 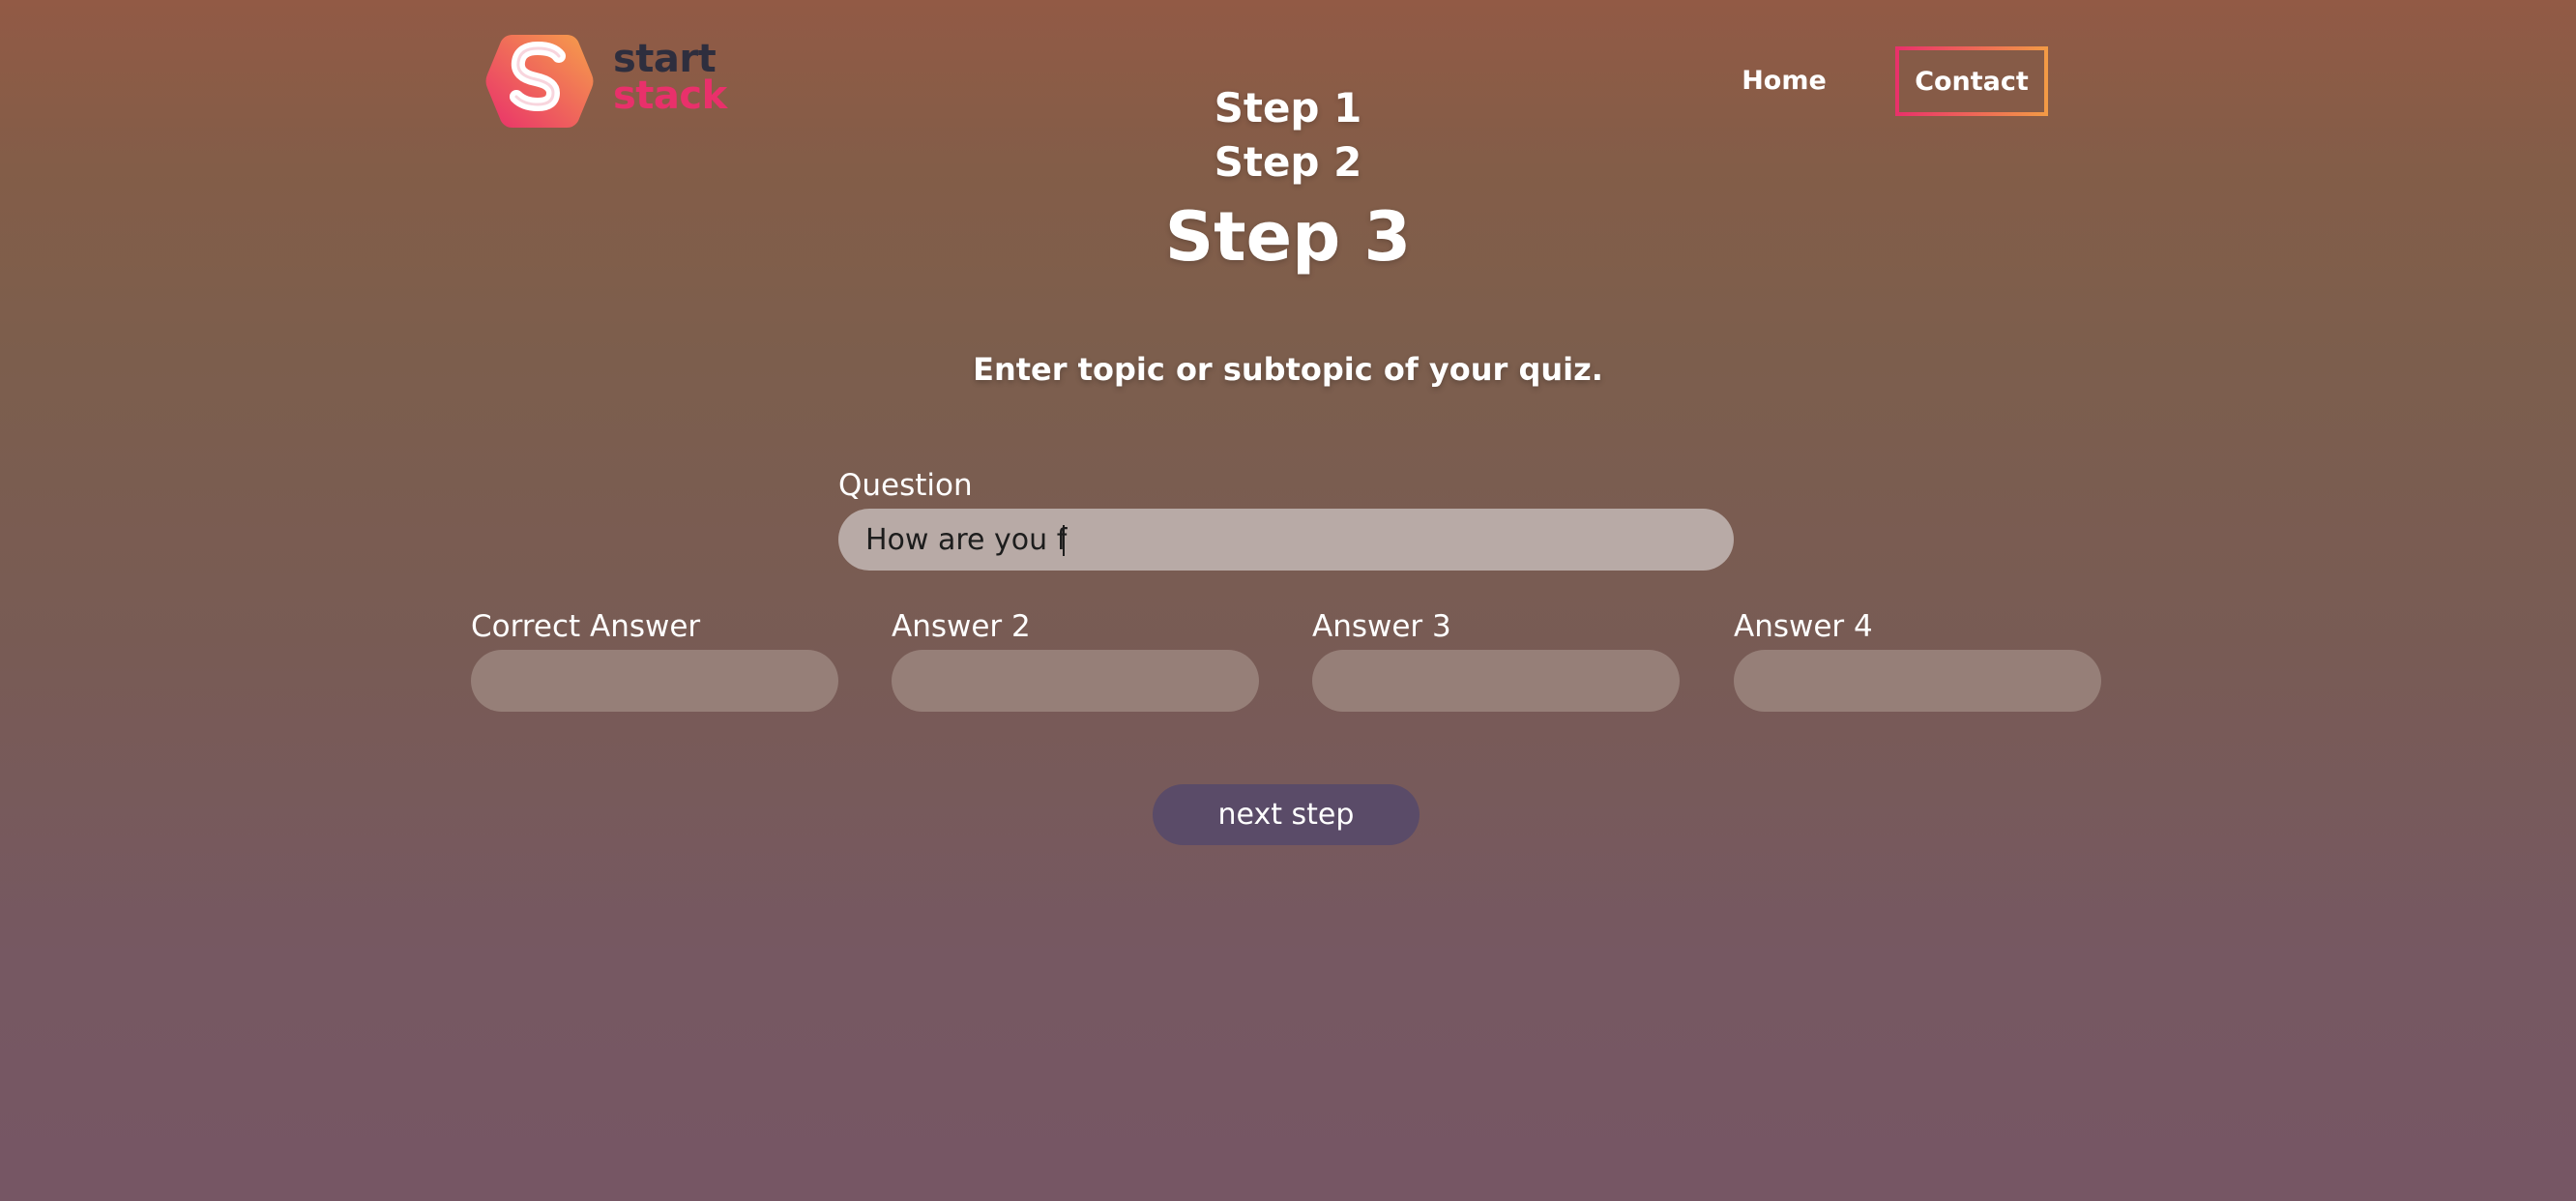 I want to click on correct-answer-input, so click(x=654, y=681).